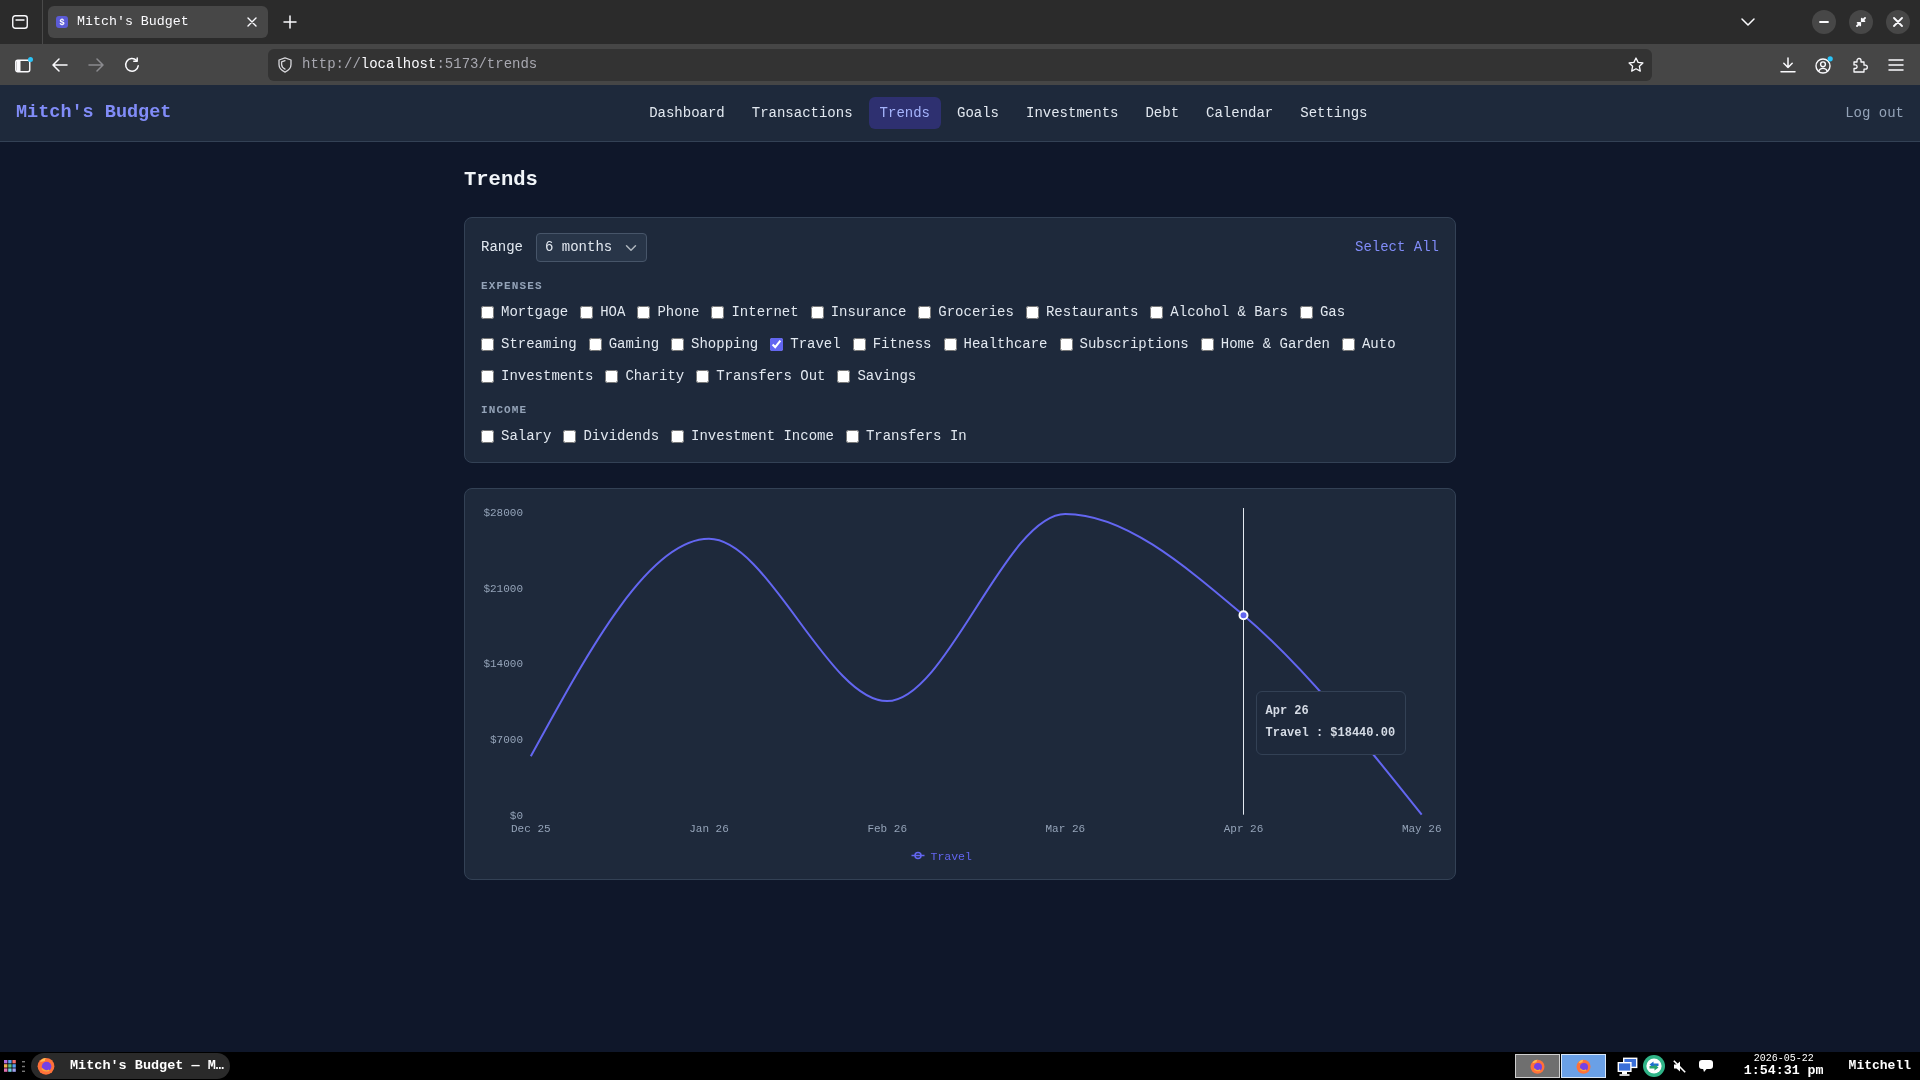 The image size is (1920, 1080). I want to click on select-all-link: Select All, so click(1397, 247).